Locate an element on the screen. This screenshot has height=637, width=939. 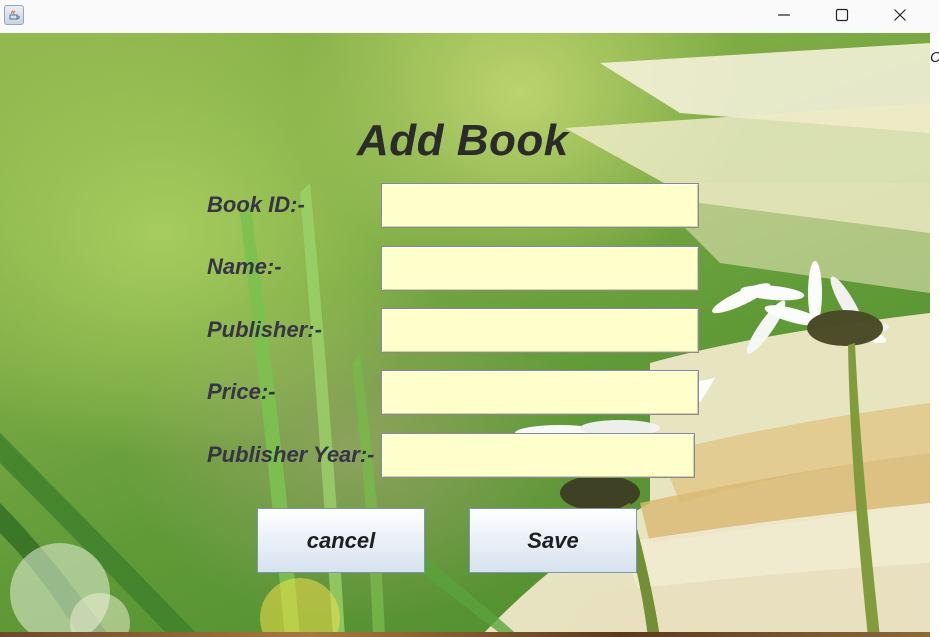
maximize-button is located at coordinates (842, 15).